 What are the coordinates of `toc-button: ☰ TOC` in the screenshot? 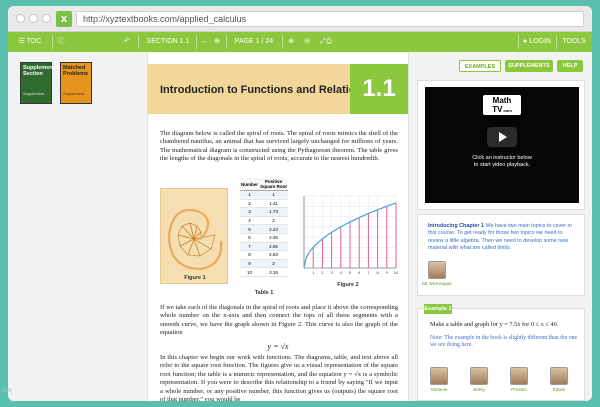 It's located at (30, 42).